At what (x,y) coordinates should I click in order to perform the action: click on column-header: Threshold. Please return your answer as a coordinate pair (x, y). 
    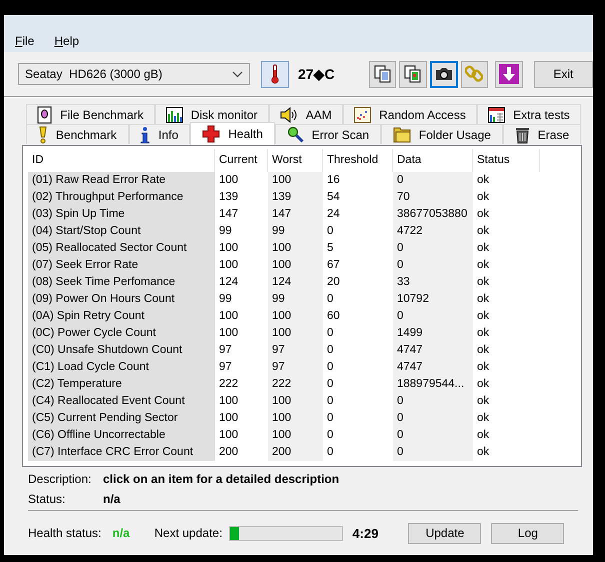
    Looking at the image, I should click on (358, 160).